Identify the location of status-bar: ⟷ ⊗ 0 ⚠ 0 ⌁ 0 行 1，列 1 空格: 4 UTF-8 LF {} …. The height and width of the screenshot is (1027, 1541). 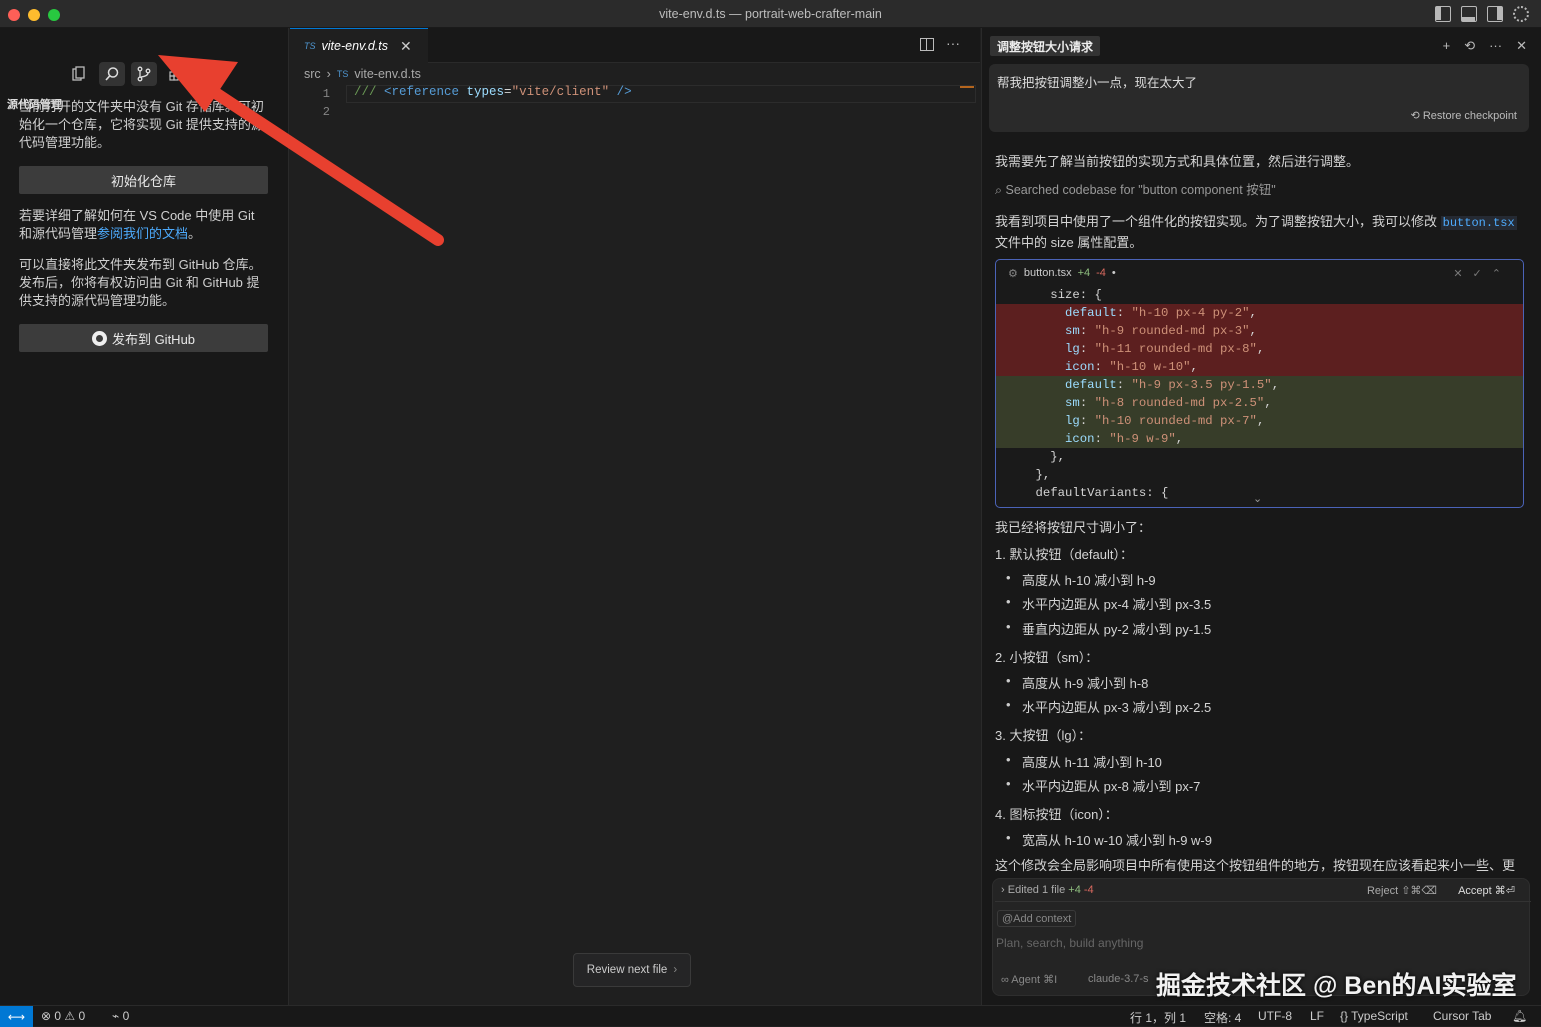
(770, 1016).